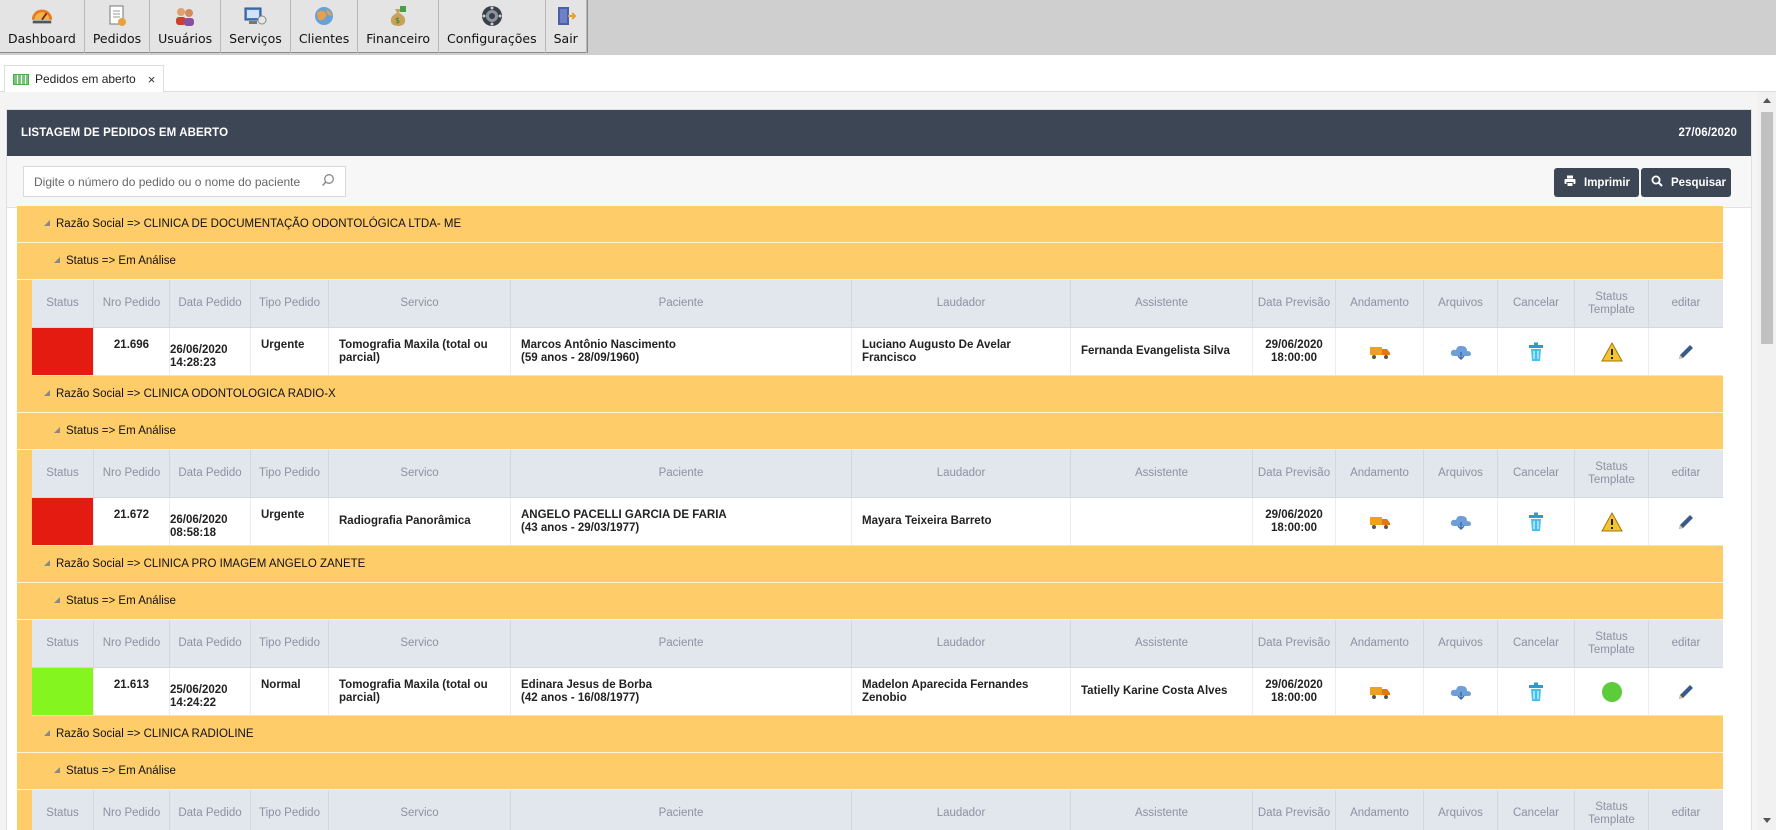 The image size is (1776, 830). I want to click on search-icon, so click(328, 181).